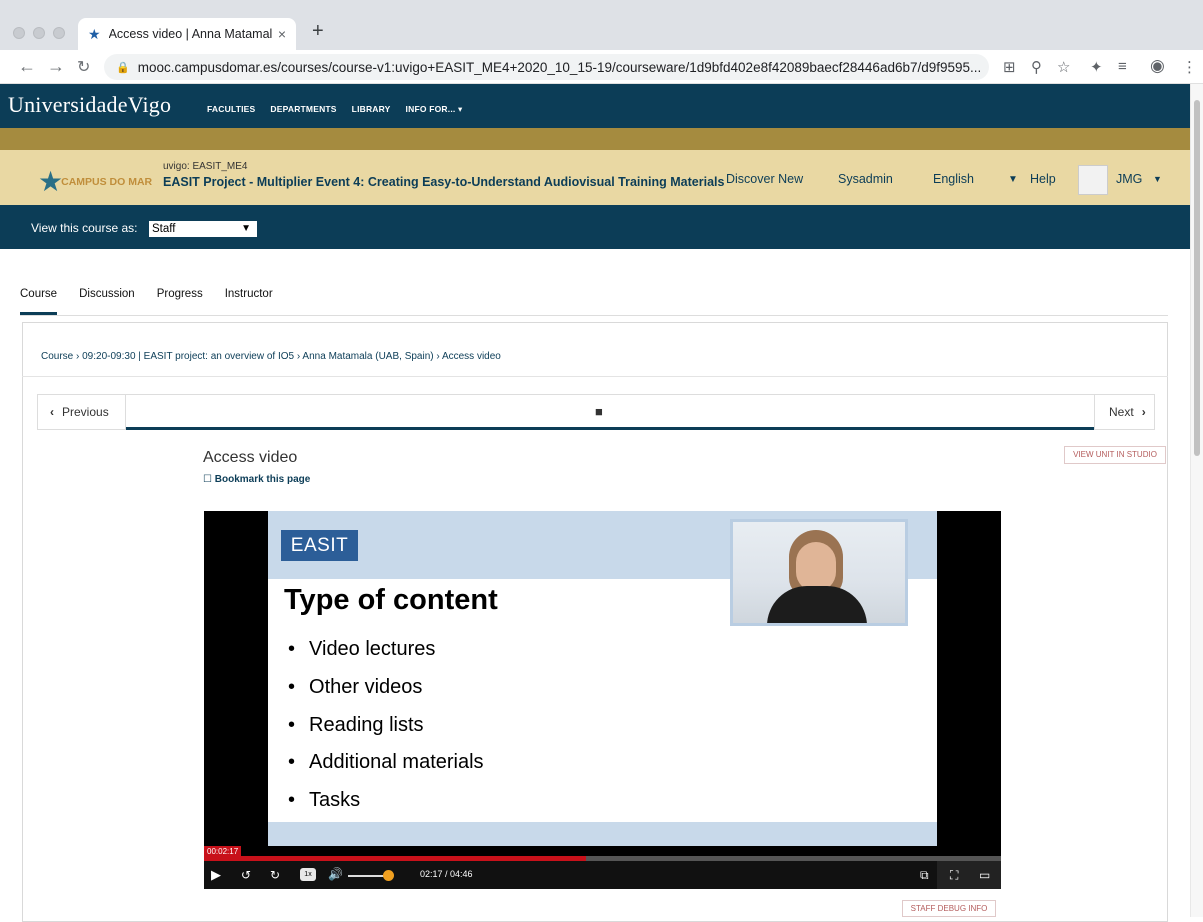 This screenshot has width=1203, height=922. What do you see at coordinates (51, 181) in the screenshot?
I see `star-logo-icon: ★` at bounding box center [51, 181].